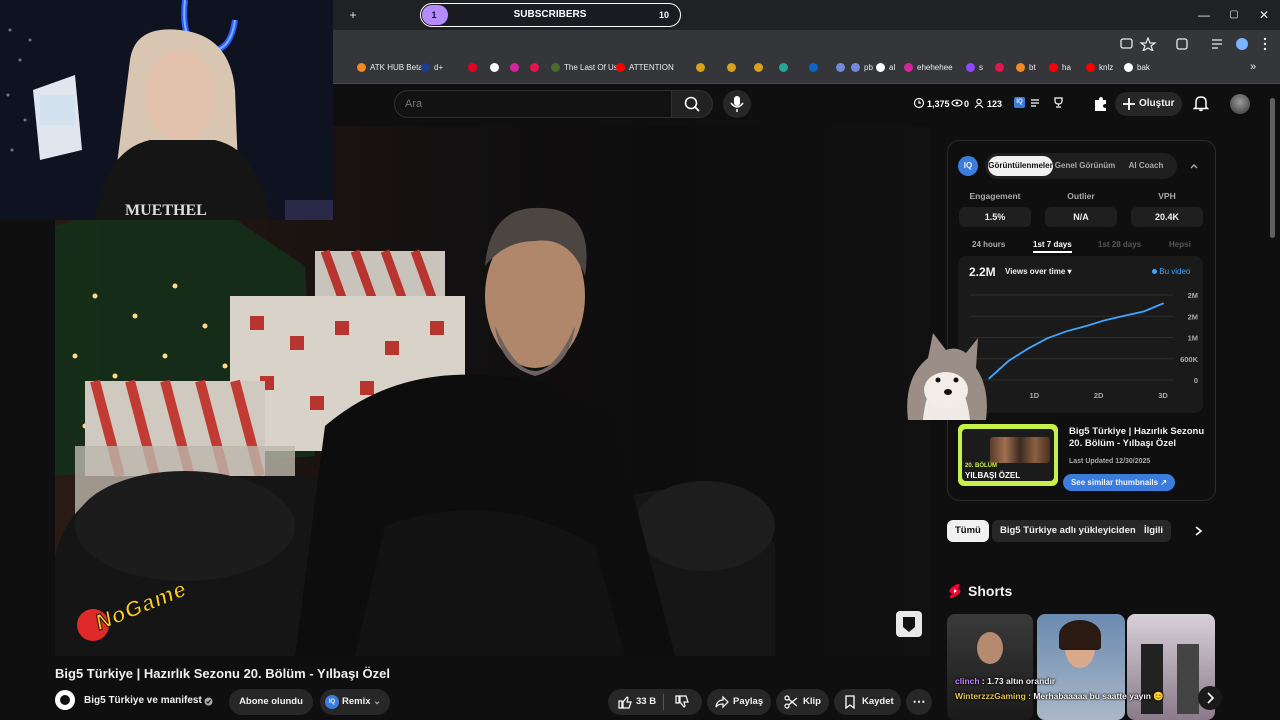  I want to click on more-actions-button: ⋯, so click(919, 702).